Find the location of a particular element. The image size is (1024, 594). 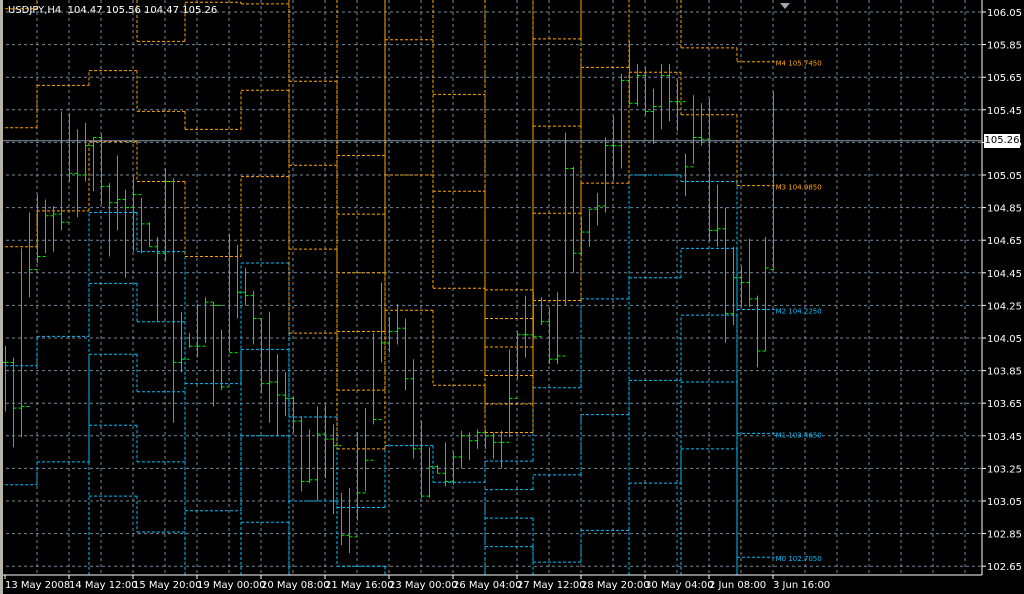

y-tick-label: 103.25 is located at coordinates (1004, 469).